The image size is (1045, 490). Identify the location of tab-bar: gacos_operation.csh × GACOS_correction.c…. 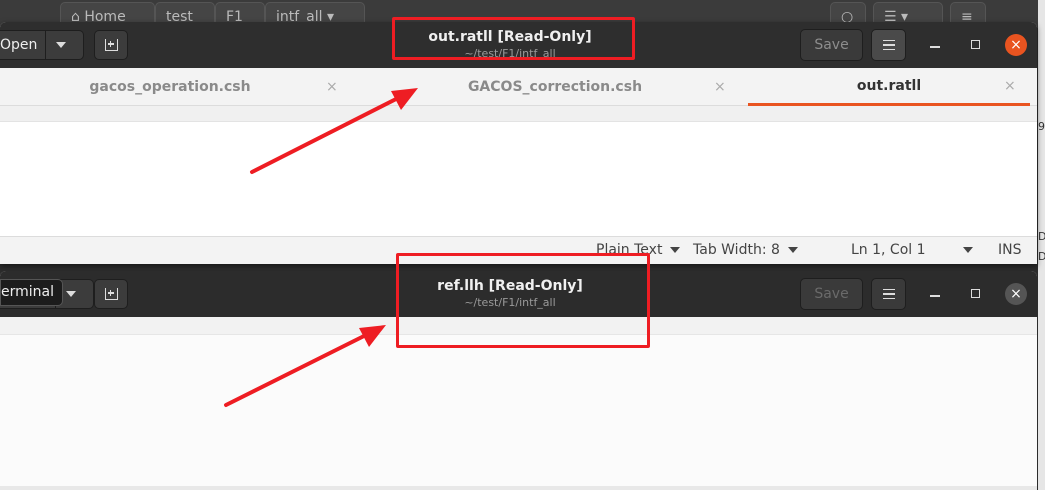
(518, 87).